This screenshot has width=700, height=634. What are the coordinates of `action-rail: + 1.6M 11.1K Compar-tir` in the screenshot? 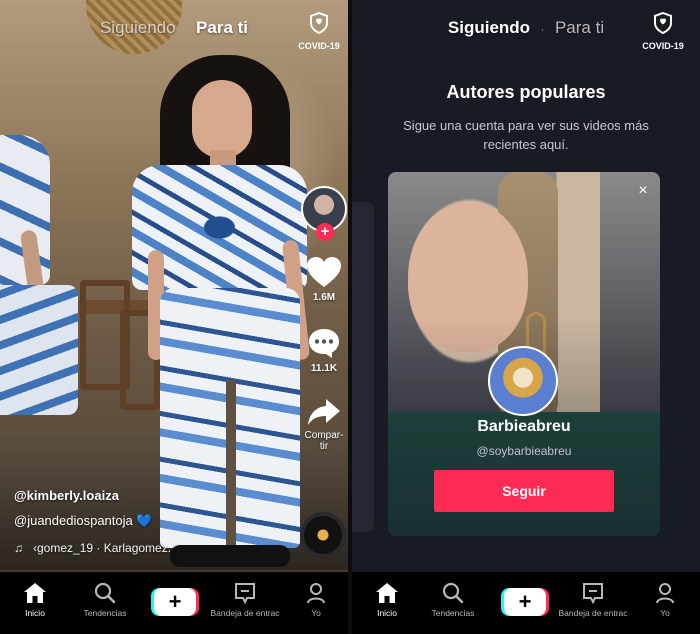 It's located at (322, 319).